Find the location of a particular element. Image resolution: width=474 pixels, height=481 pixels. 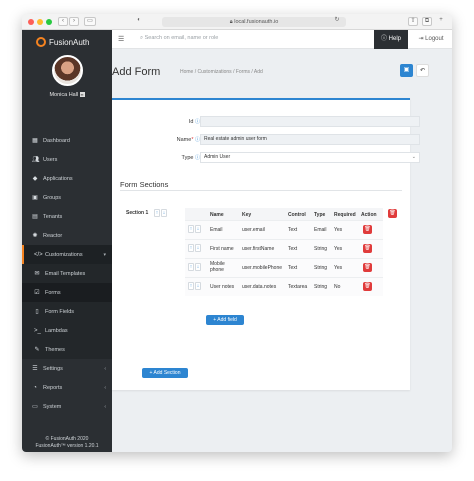

back-button: ↶ is located at coordinates (422, 70).